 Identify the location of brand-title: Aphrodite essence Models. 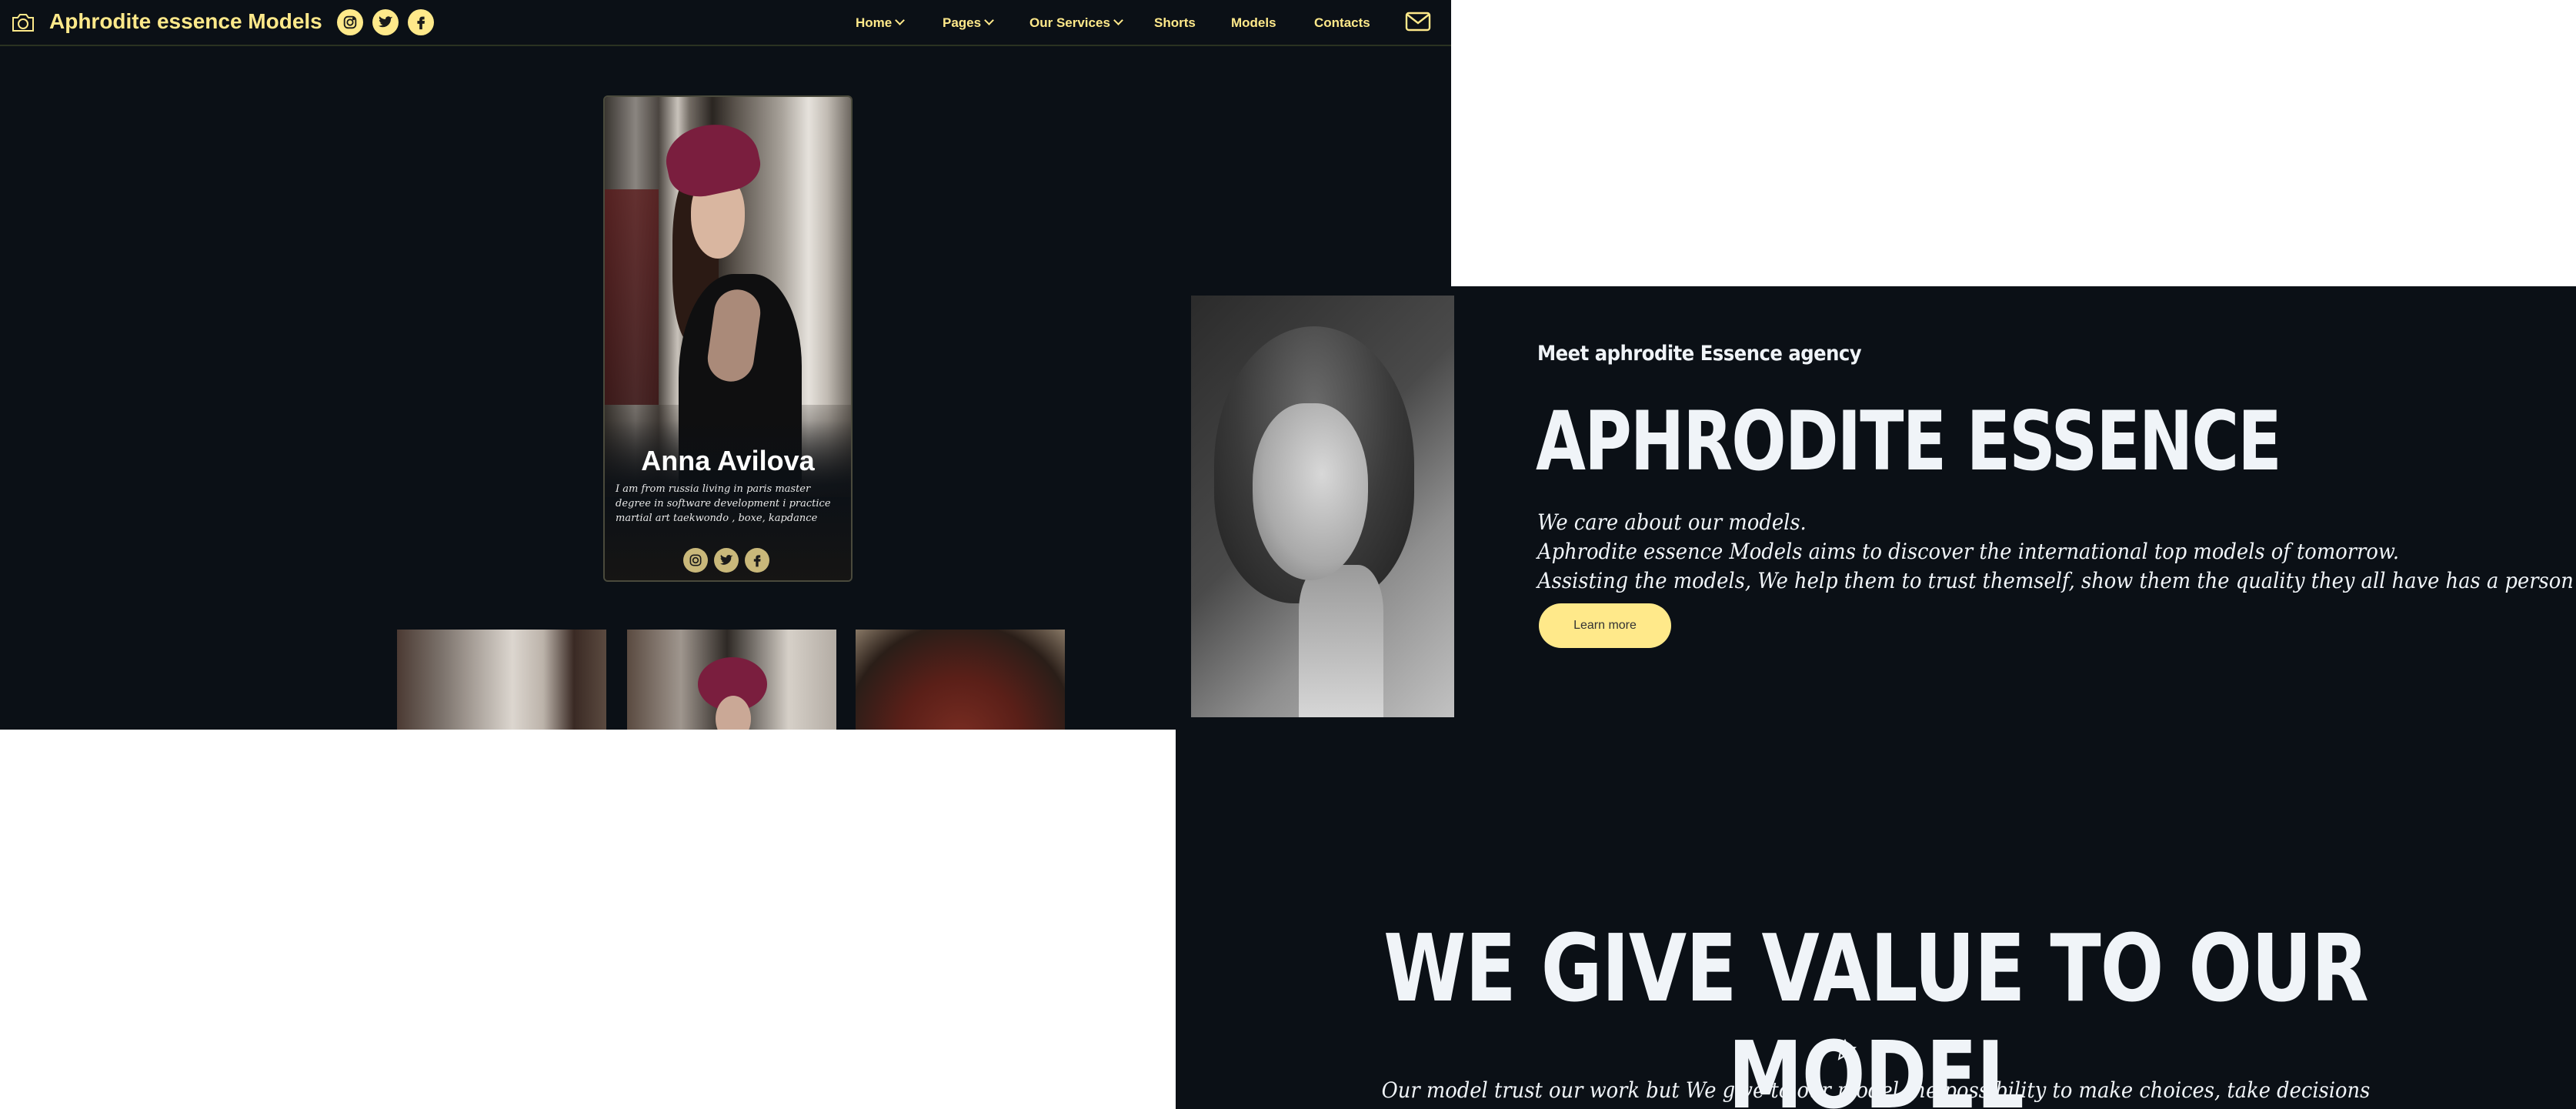
(185, 21).